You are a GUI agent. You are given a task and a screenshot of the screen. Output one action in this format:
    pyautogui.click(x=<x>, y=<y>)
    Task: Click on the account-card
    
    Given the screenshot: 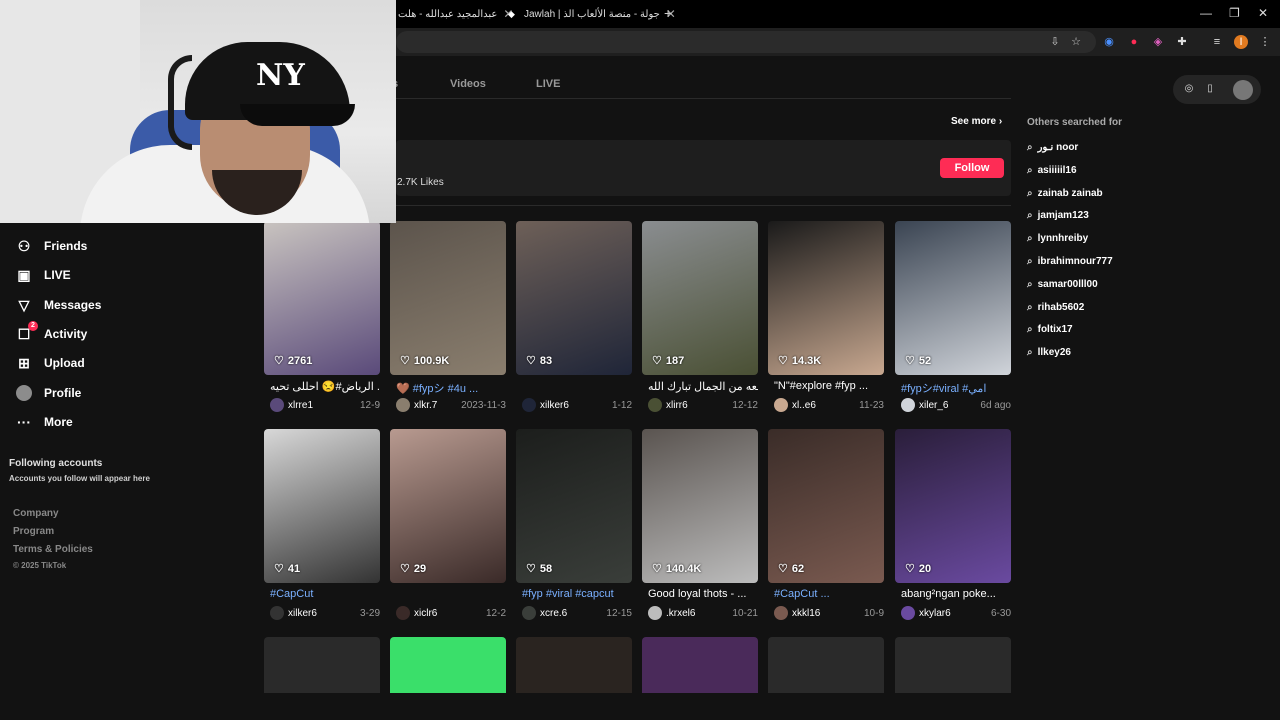 What is the action you would take?
    pyautogui.click(x=703, y=168)
    